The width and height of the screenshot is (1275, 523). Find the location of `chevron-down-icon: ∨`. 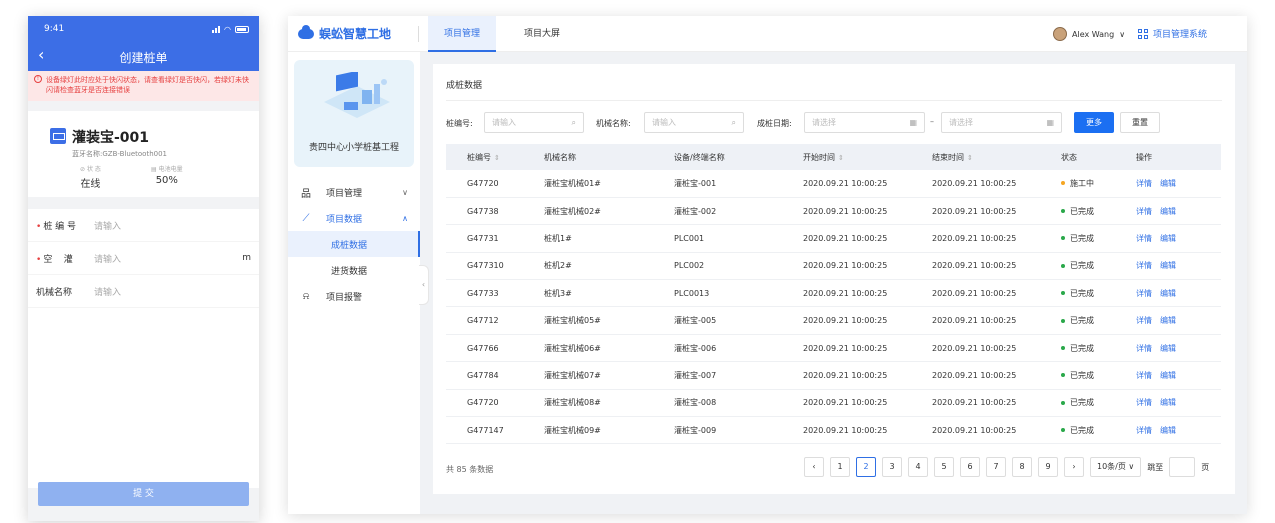

chevron-down-icon: ∨ is located at coordinates (405, 192).